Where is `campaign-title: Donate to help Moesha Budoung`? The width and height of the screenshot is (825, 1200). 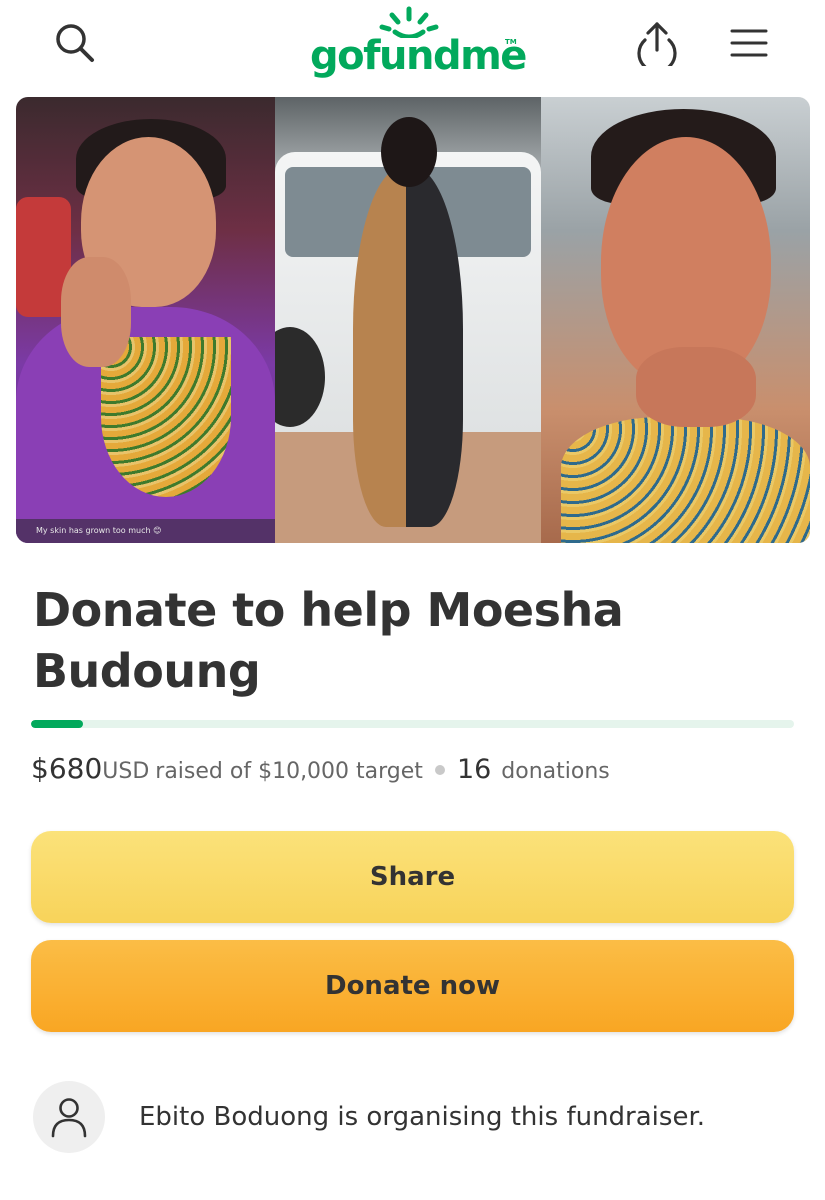 campaign-title: Donate to help Moesha Budoung is located at coordinates (328, 640).